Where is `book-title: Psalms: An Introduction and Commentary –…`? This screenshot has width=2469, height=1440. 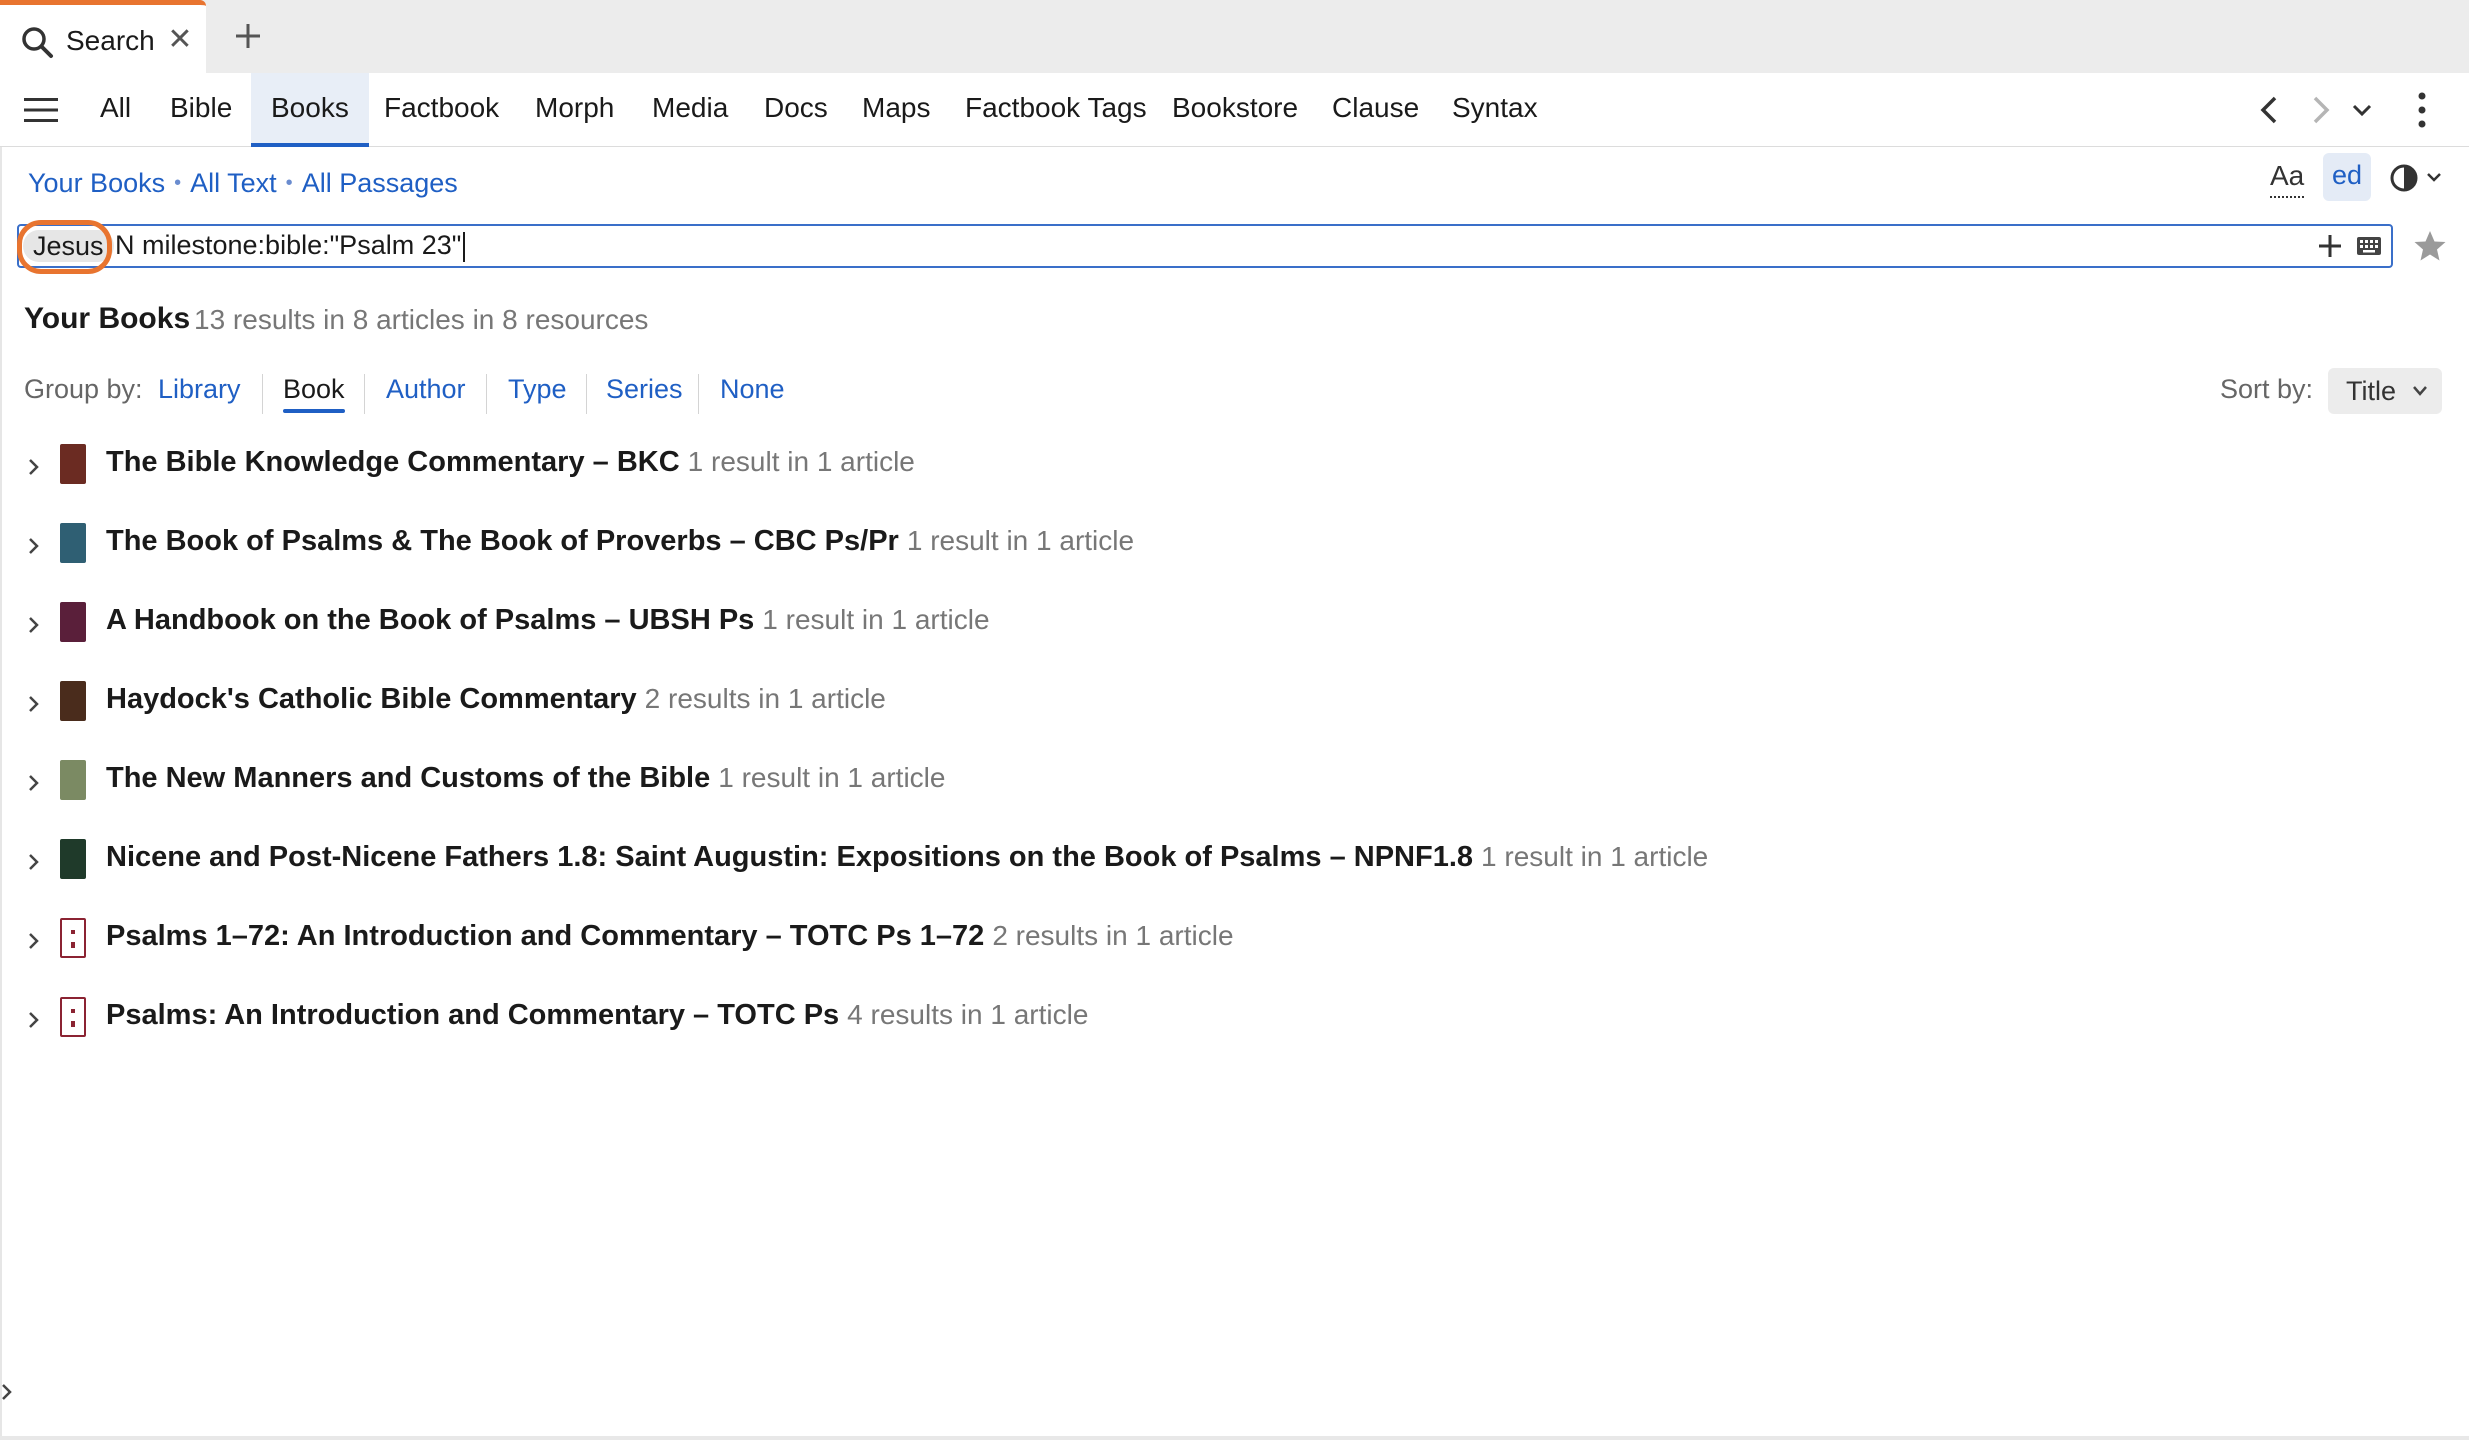
book-title: Psalms: An Introduction and Commentary –… is located at coordinates (597, 1015).